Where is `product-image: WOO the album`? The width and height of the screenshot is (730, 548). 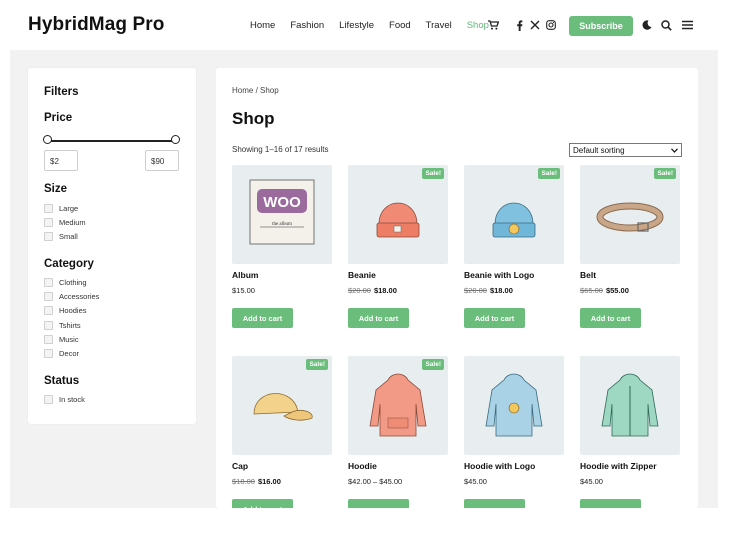 product-image: WOO the album is located at coordinates (282, 214).